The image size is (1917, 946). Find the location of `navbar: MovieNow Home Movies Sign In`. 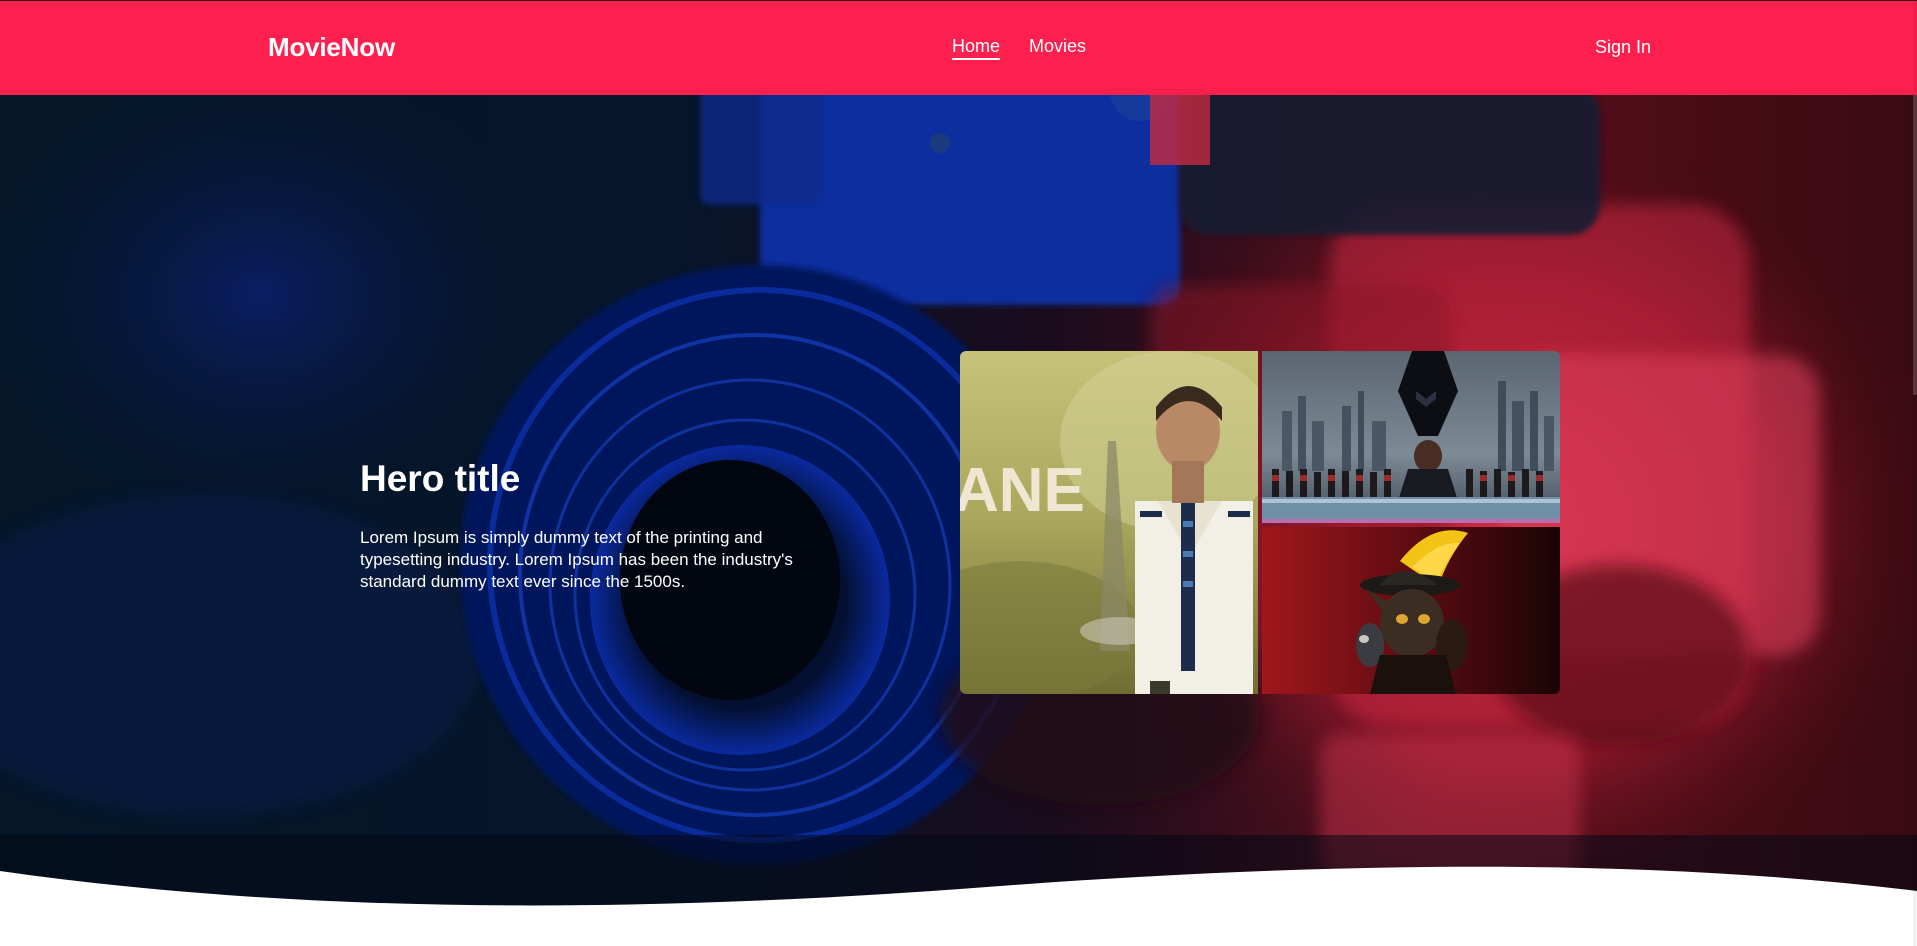

navbar: MovieNow Home Movies Sign In is located at coordinates (958, 47).